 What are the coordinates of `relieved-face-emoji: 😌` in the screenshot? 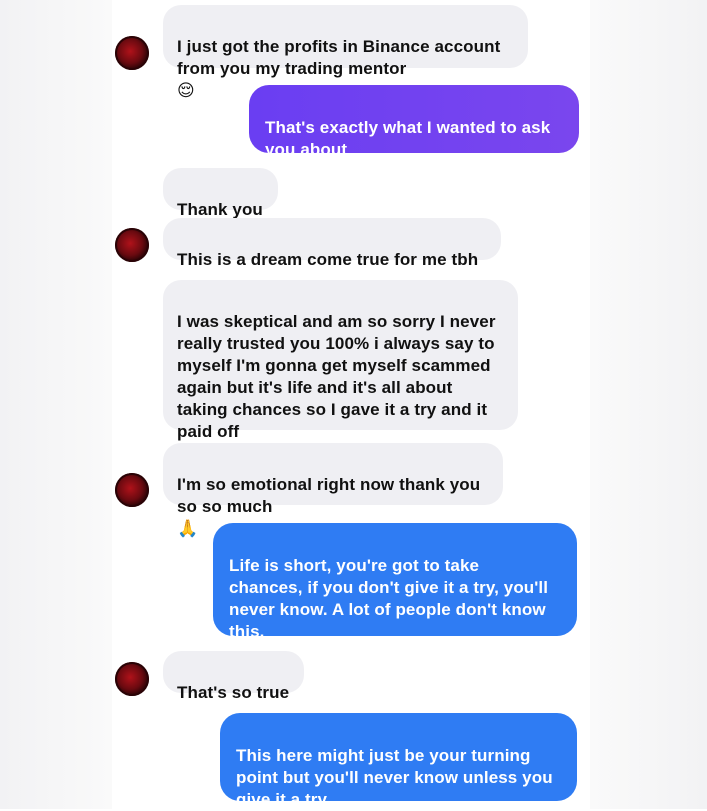 It's located at (186, 90).